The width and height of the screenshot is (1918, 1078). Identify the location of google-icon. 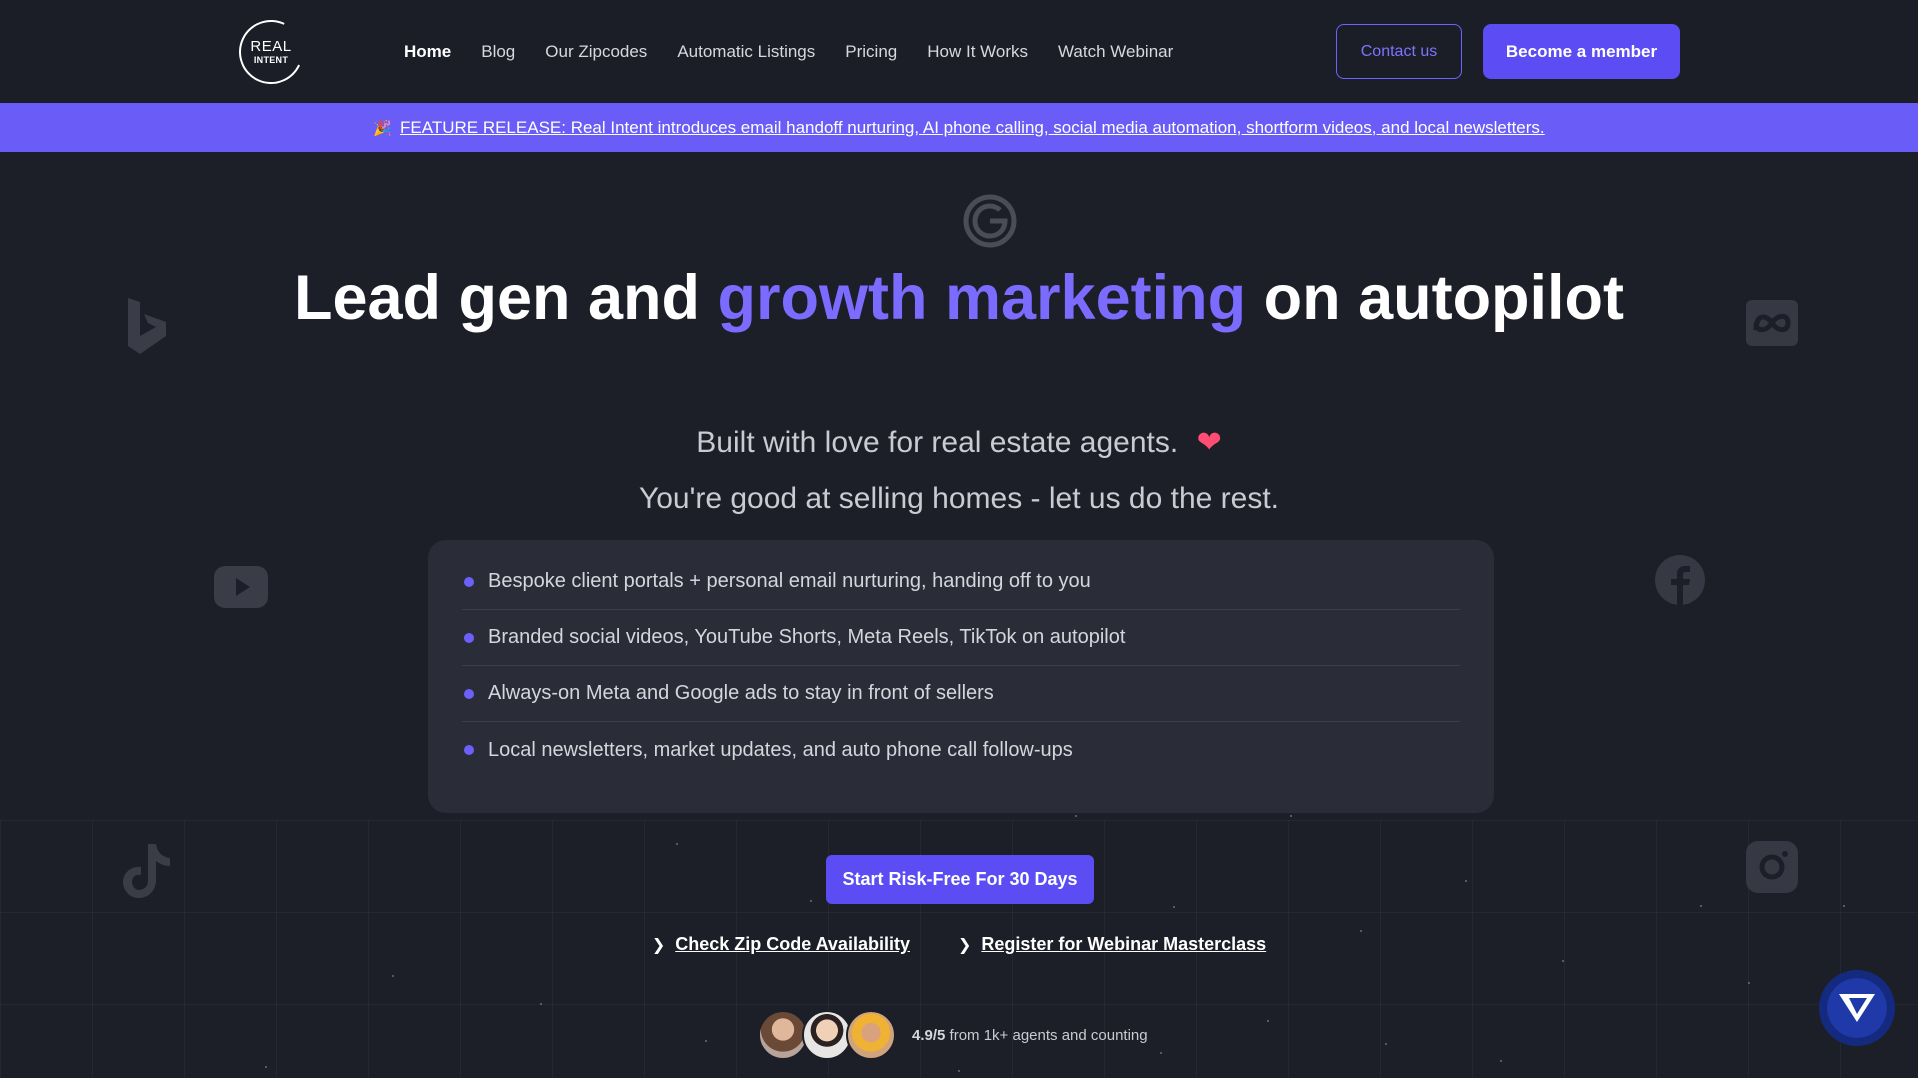
(990, 221).